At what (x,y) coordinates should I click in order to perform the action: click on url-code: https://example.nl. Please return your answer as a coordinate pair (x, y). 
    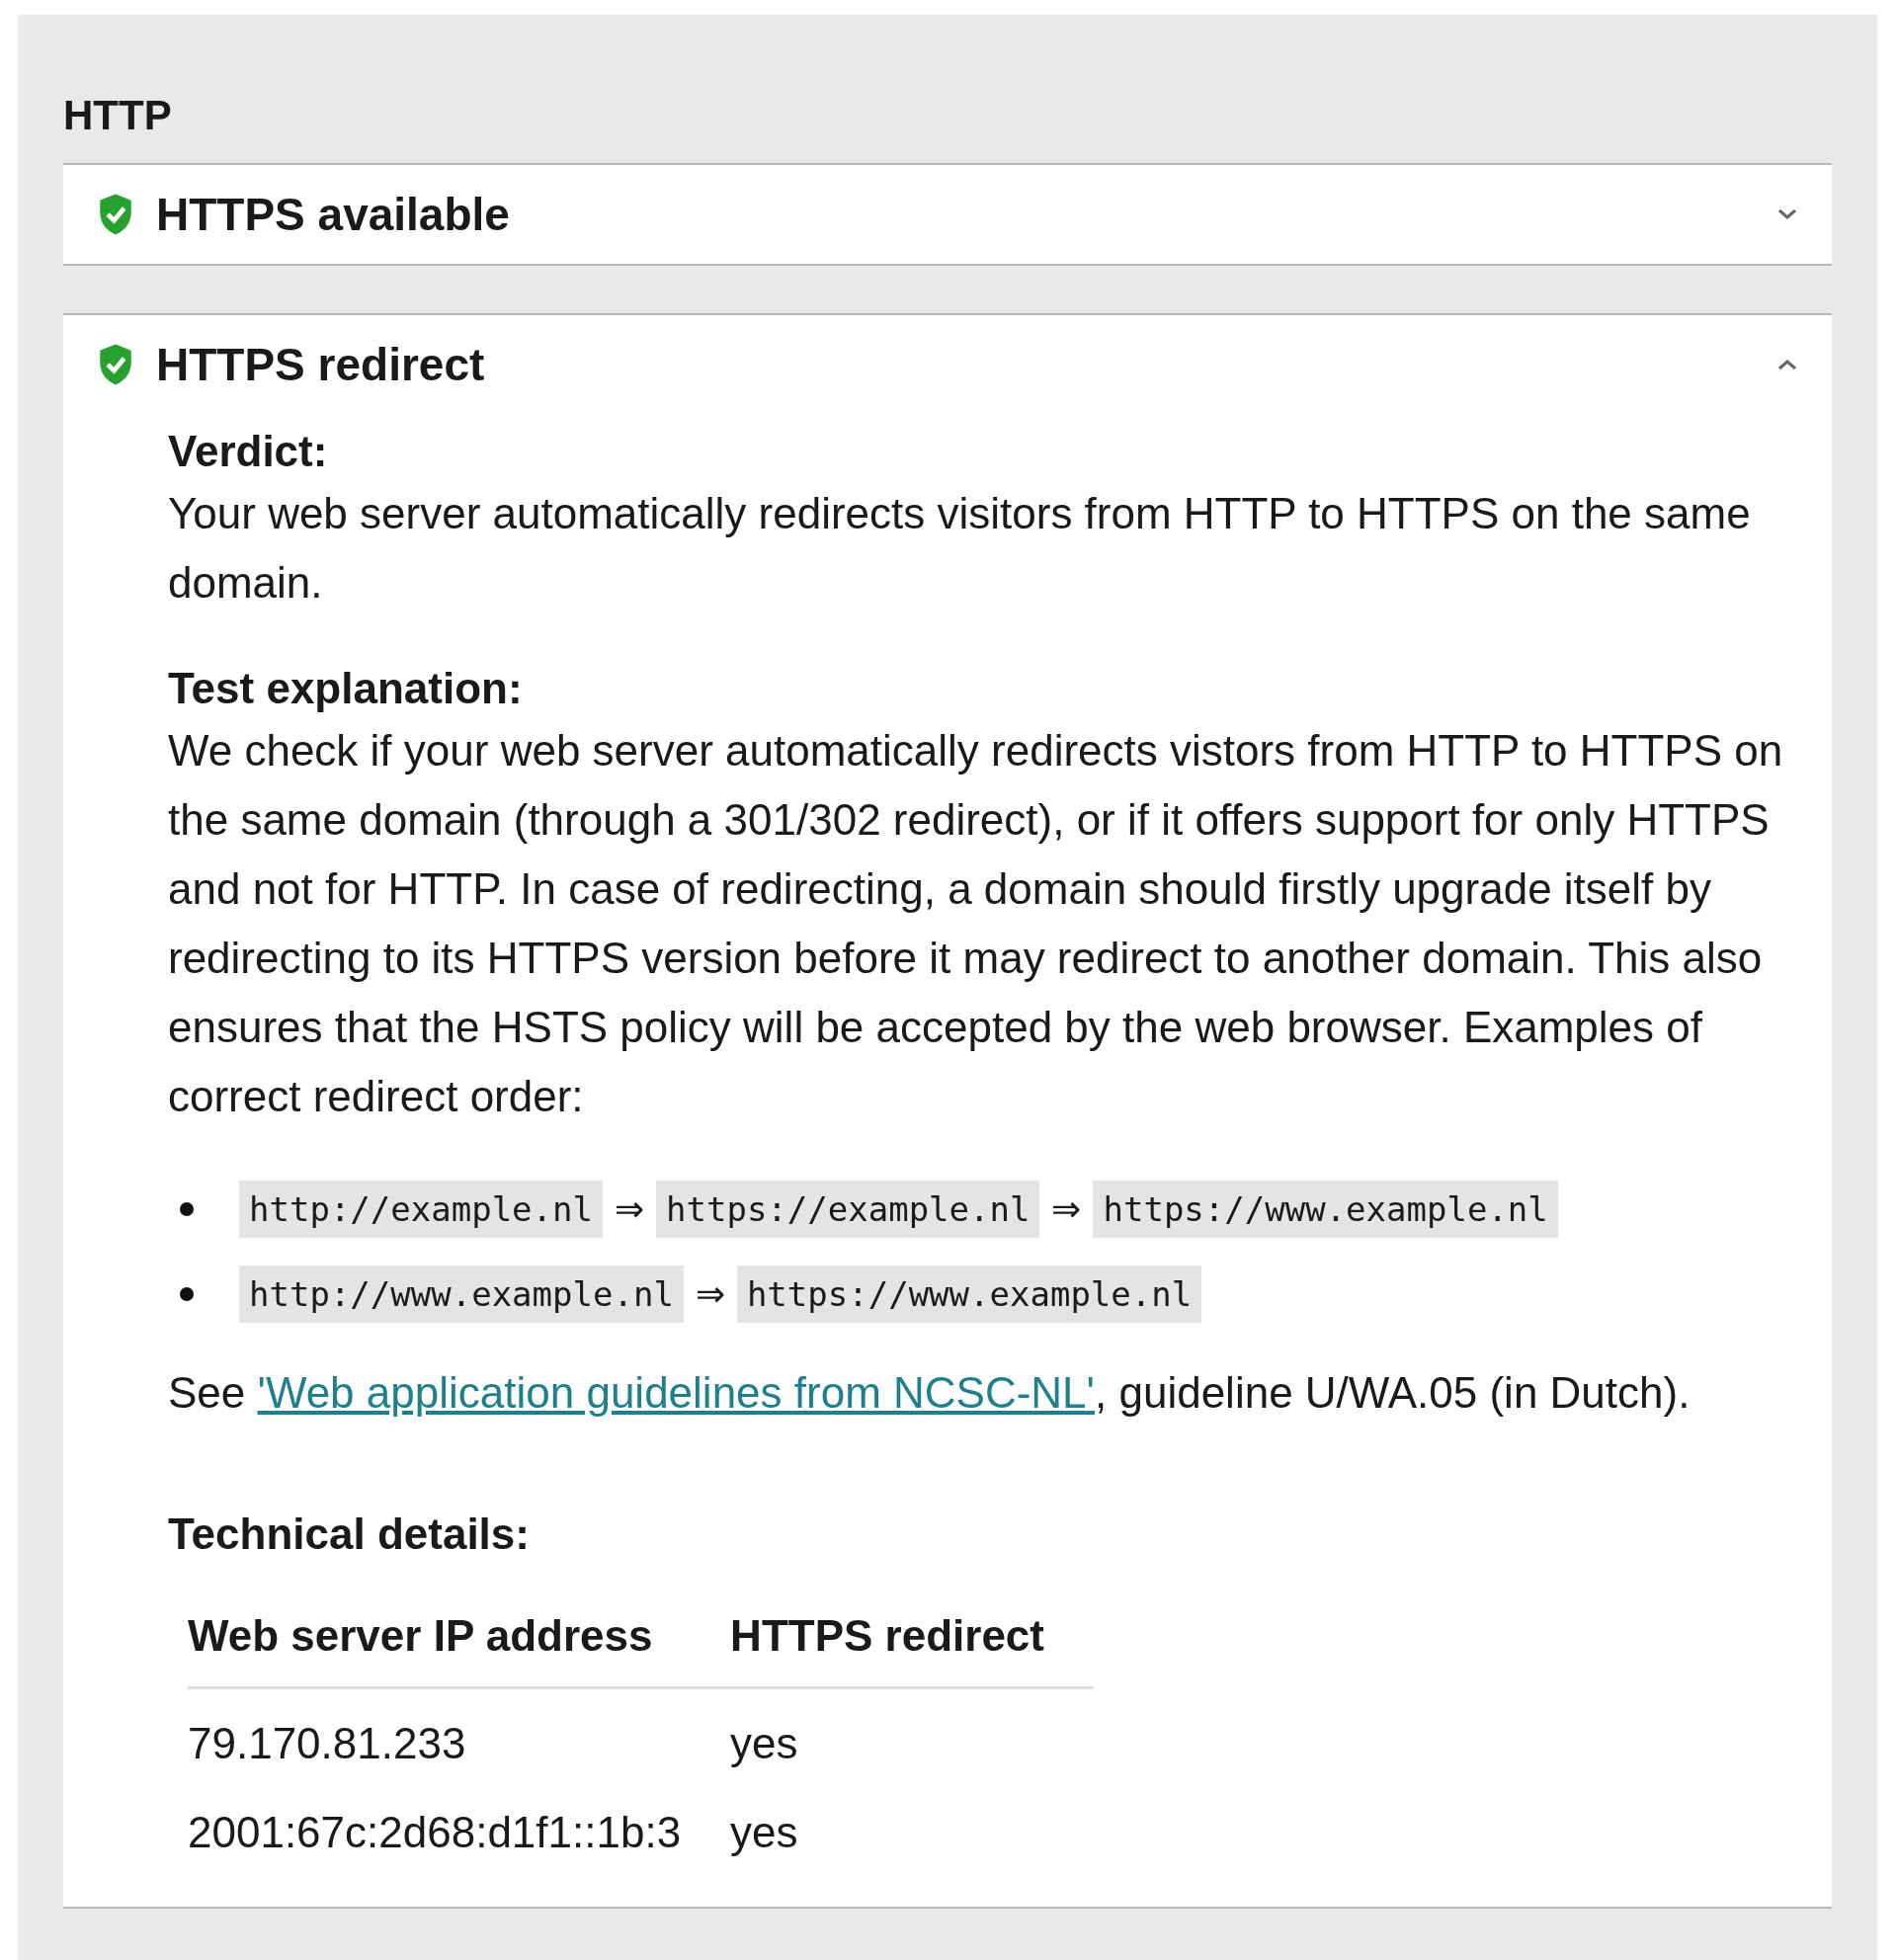
    Looking at the image, I should click on (848, 1209).